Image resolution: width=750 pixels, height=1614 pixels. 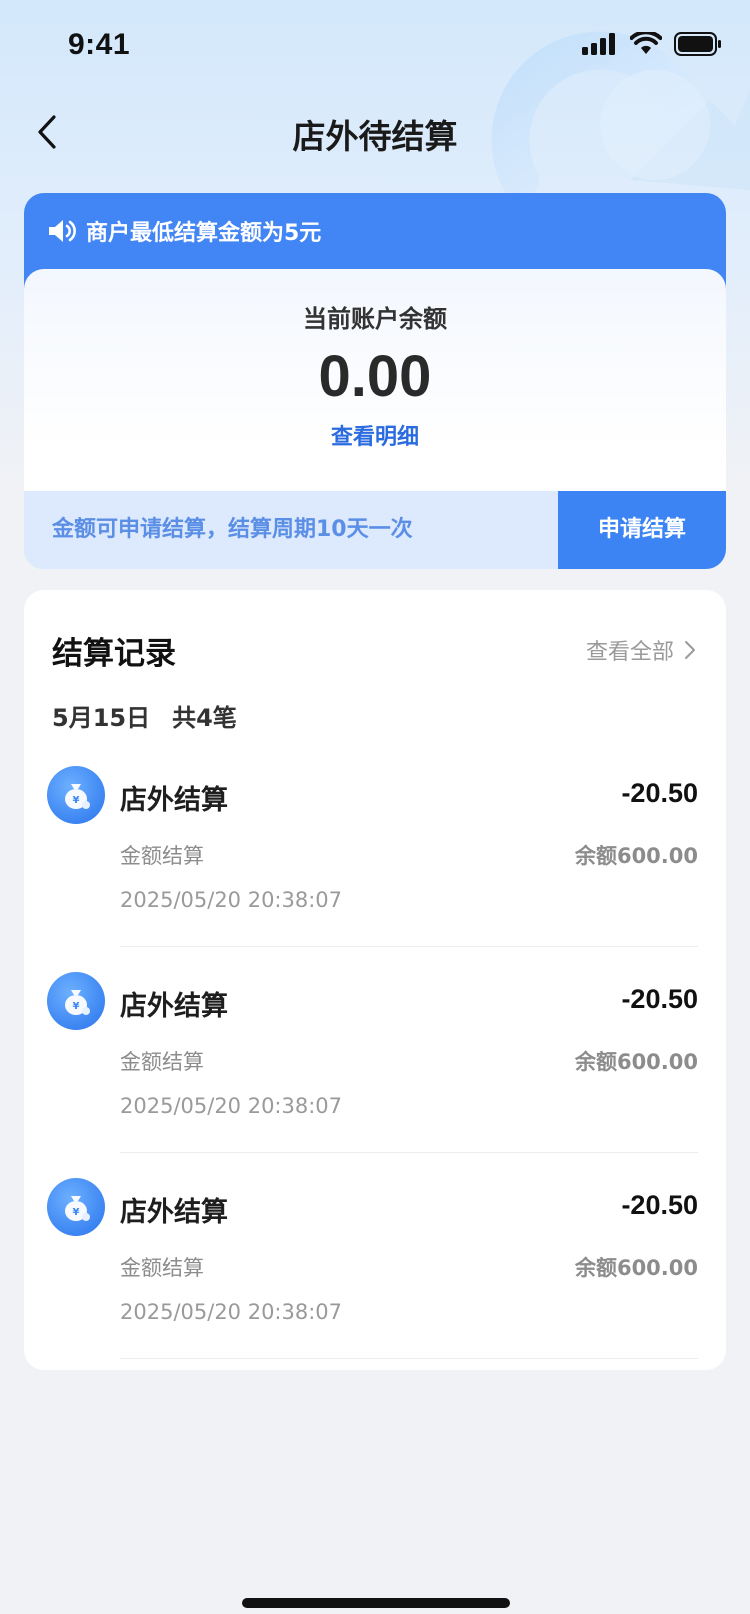 What do you see at coordinates (375, 435) in the screenshot?
I see `view-detail-link: 查看明细` at bounding box center [375, 435].